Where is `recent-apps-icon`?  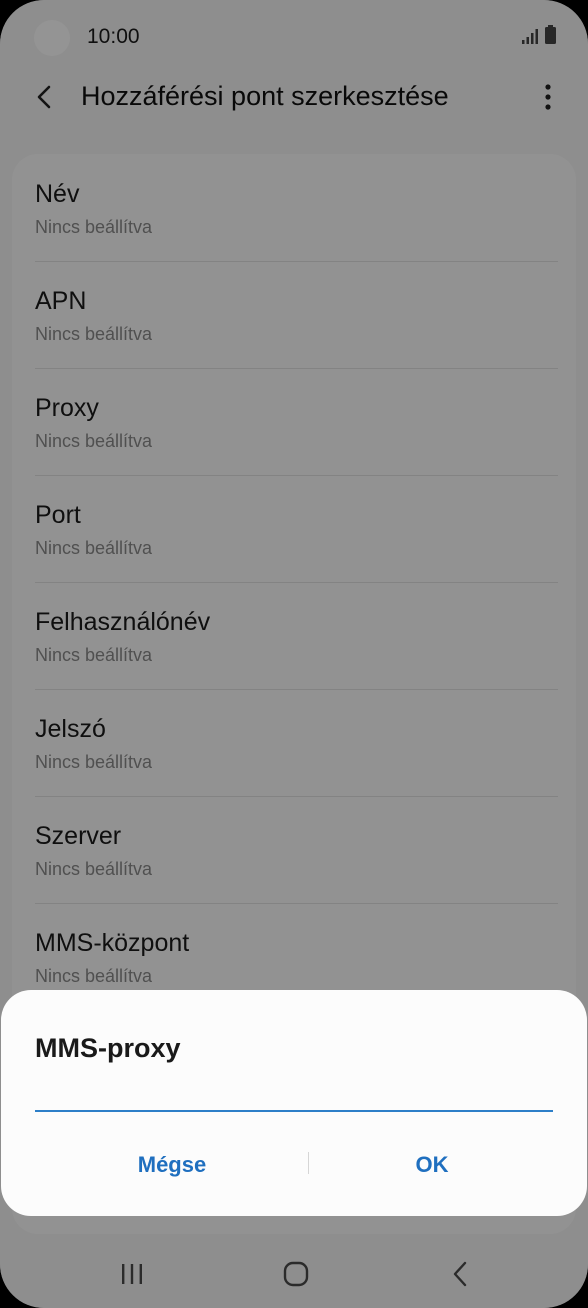
recent-apps-icon is located at coordinates (132, 1274).